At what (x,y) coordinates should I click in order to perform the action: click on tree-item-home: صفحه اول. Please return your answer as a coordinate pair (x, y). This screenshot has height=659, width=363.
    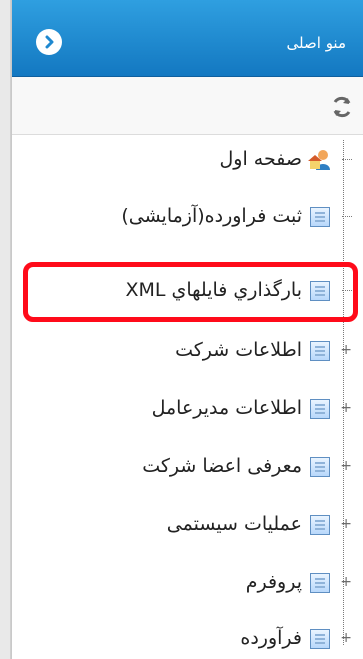
    Looking at the image, I should click on (187, 160).